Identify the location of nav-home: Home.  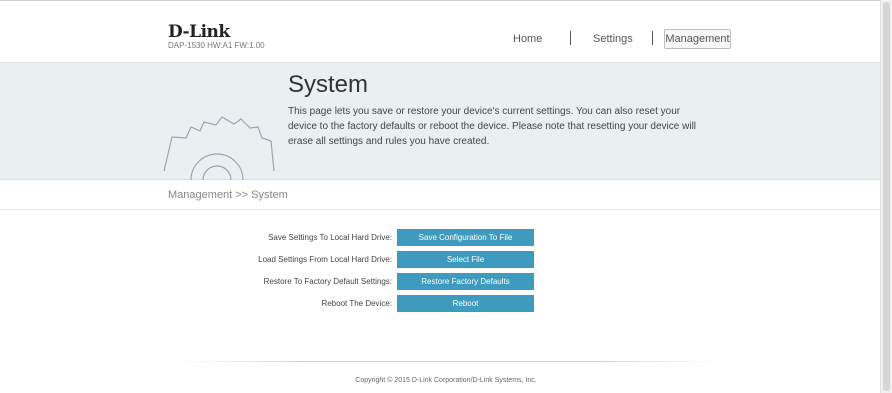
(527, 39).